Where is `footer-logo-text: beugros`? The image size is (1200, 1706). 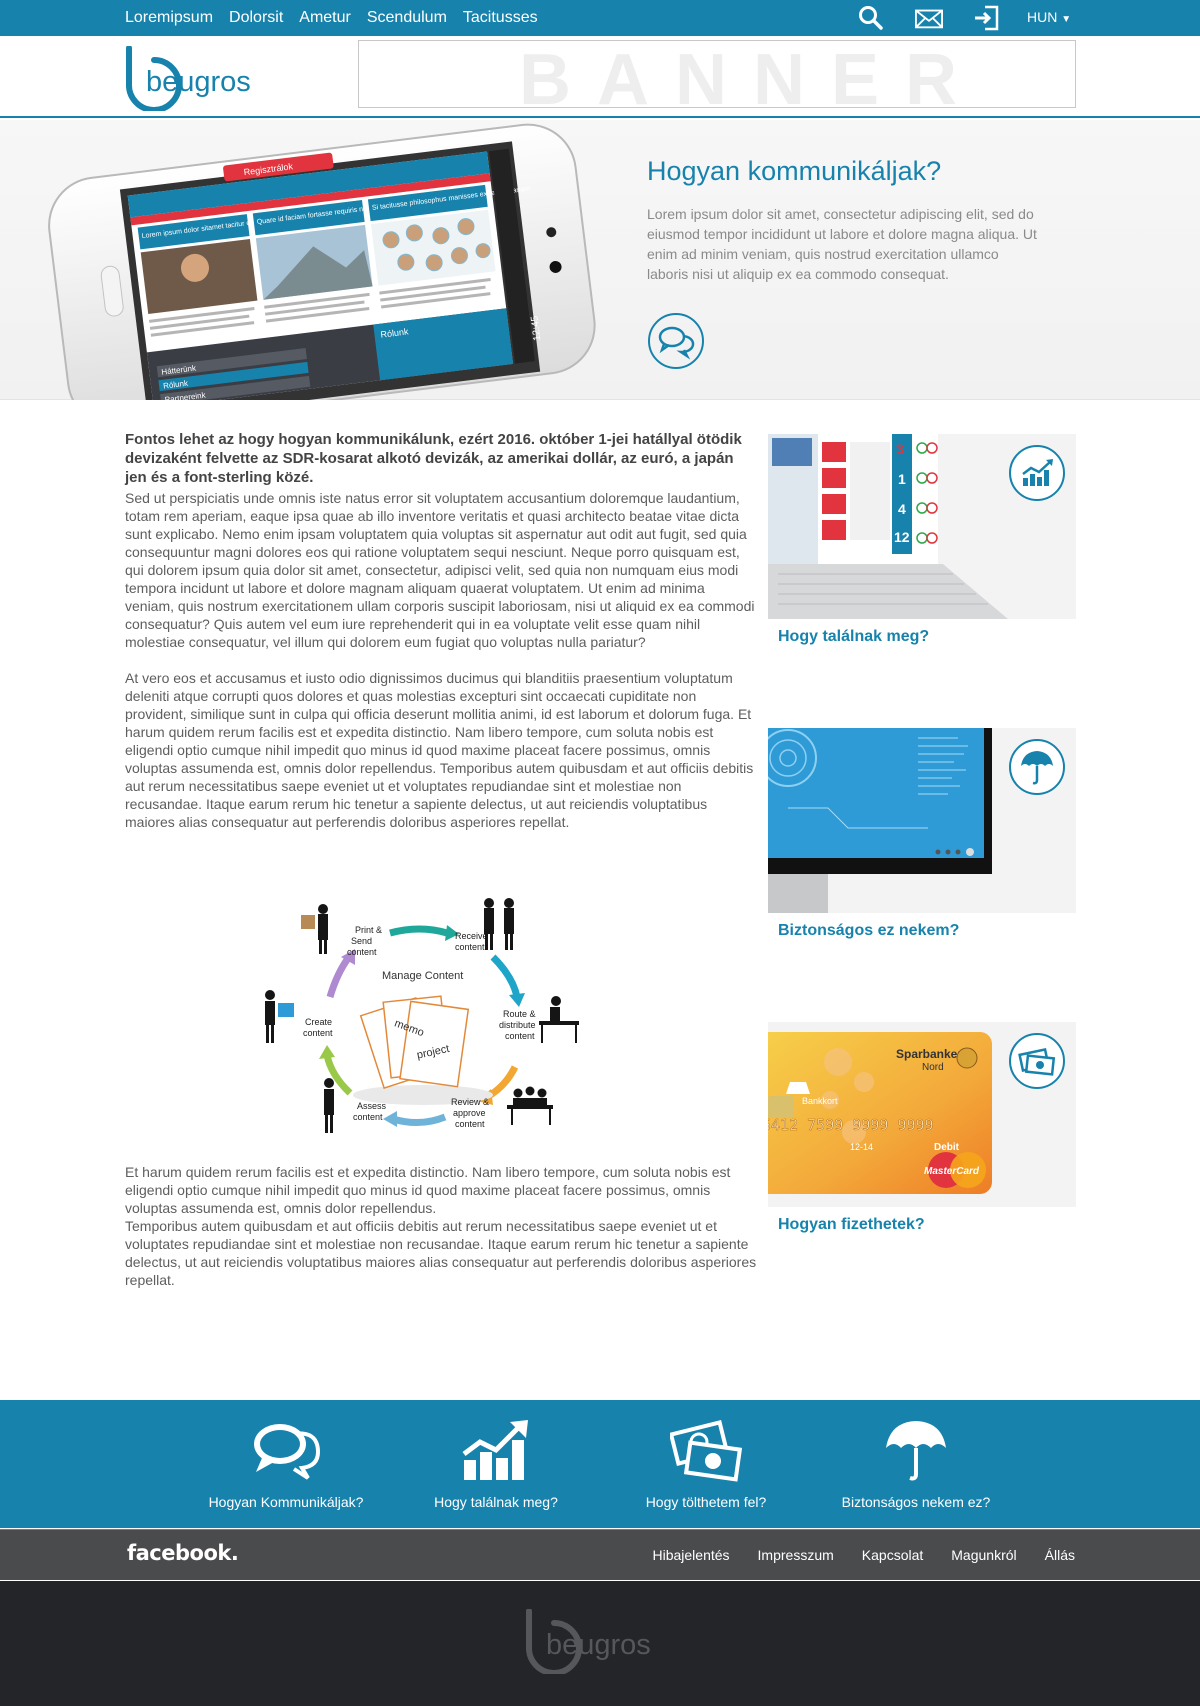 footer-logo-text: beugros is located at coordinates (598, 1645).